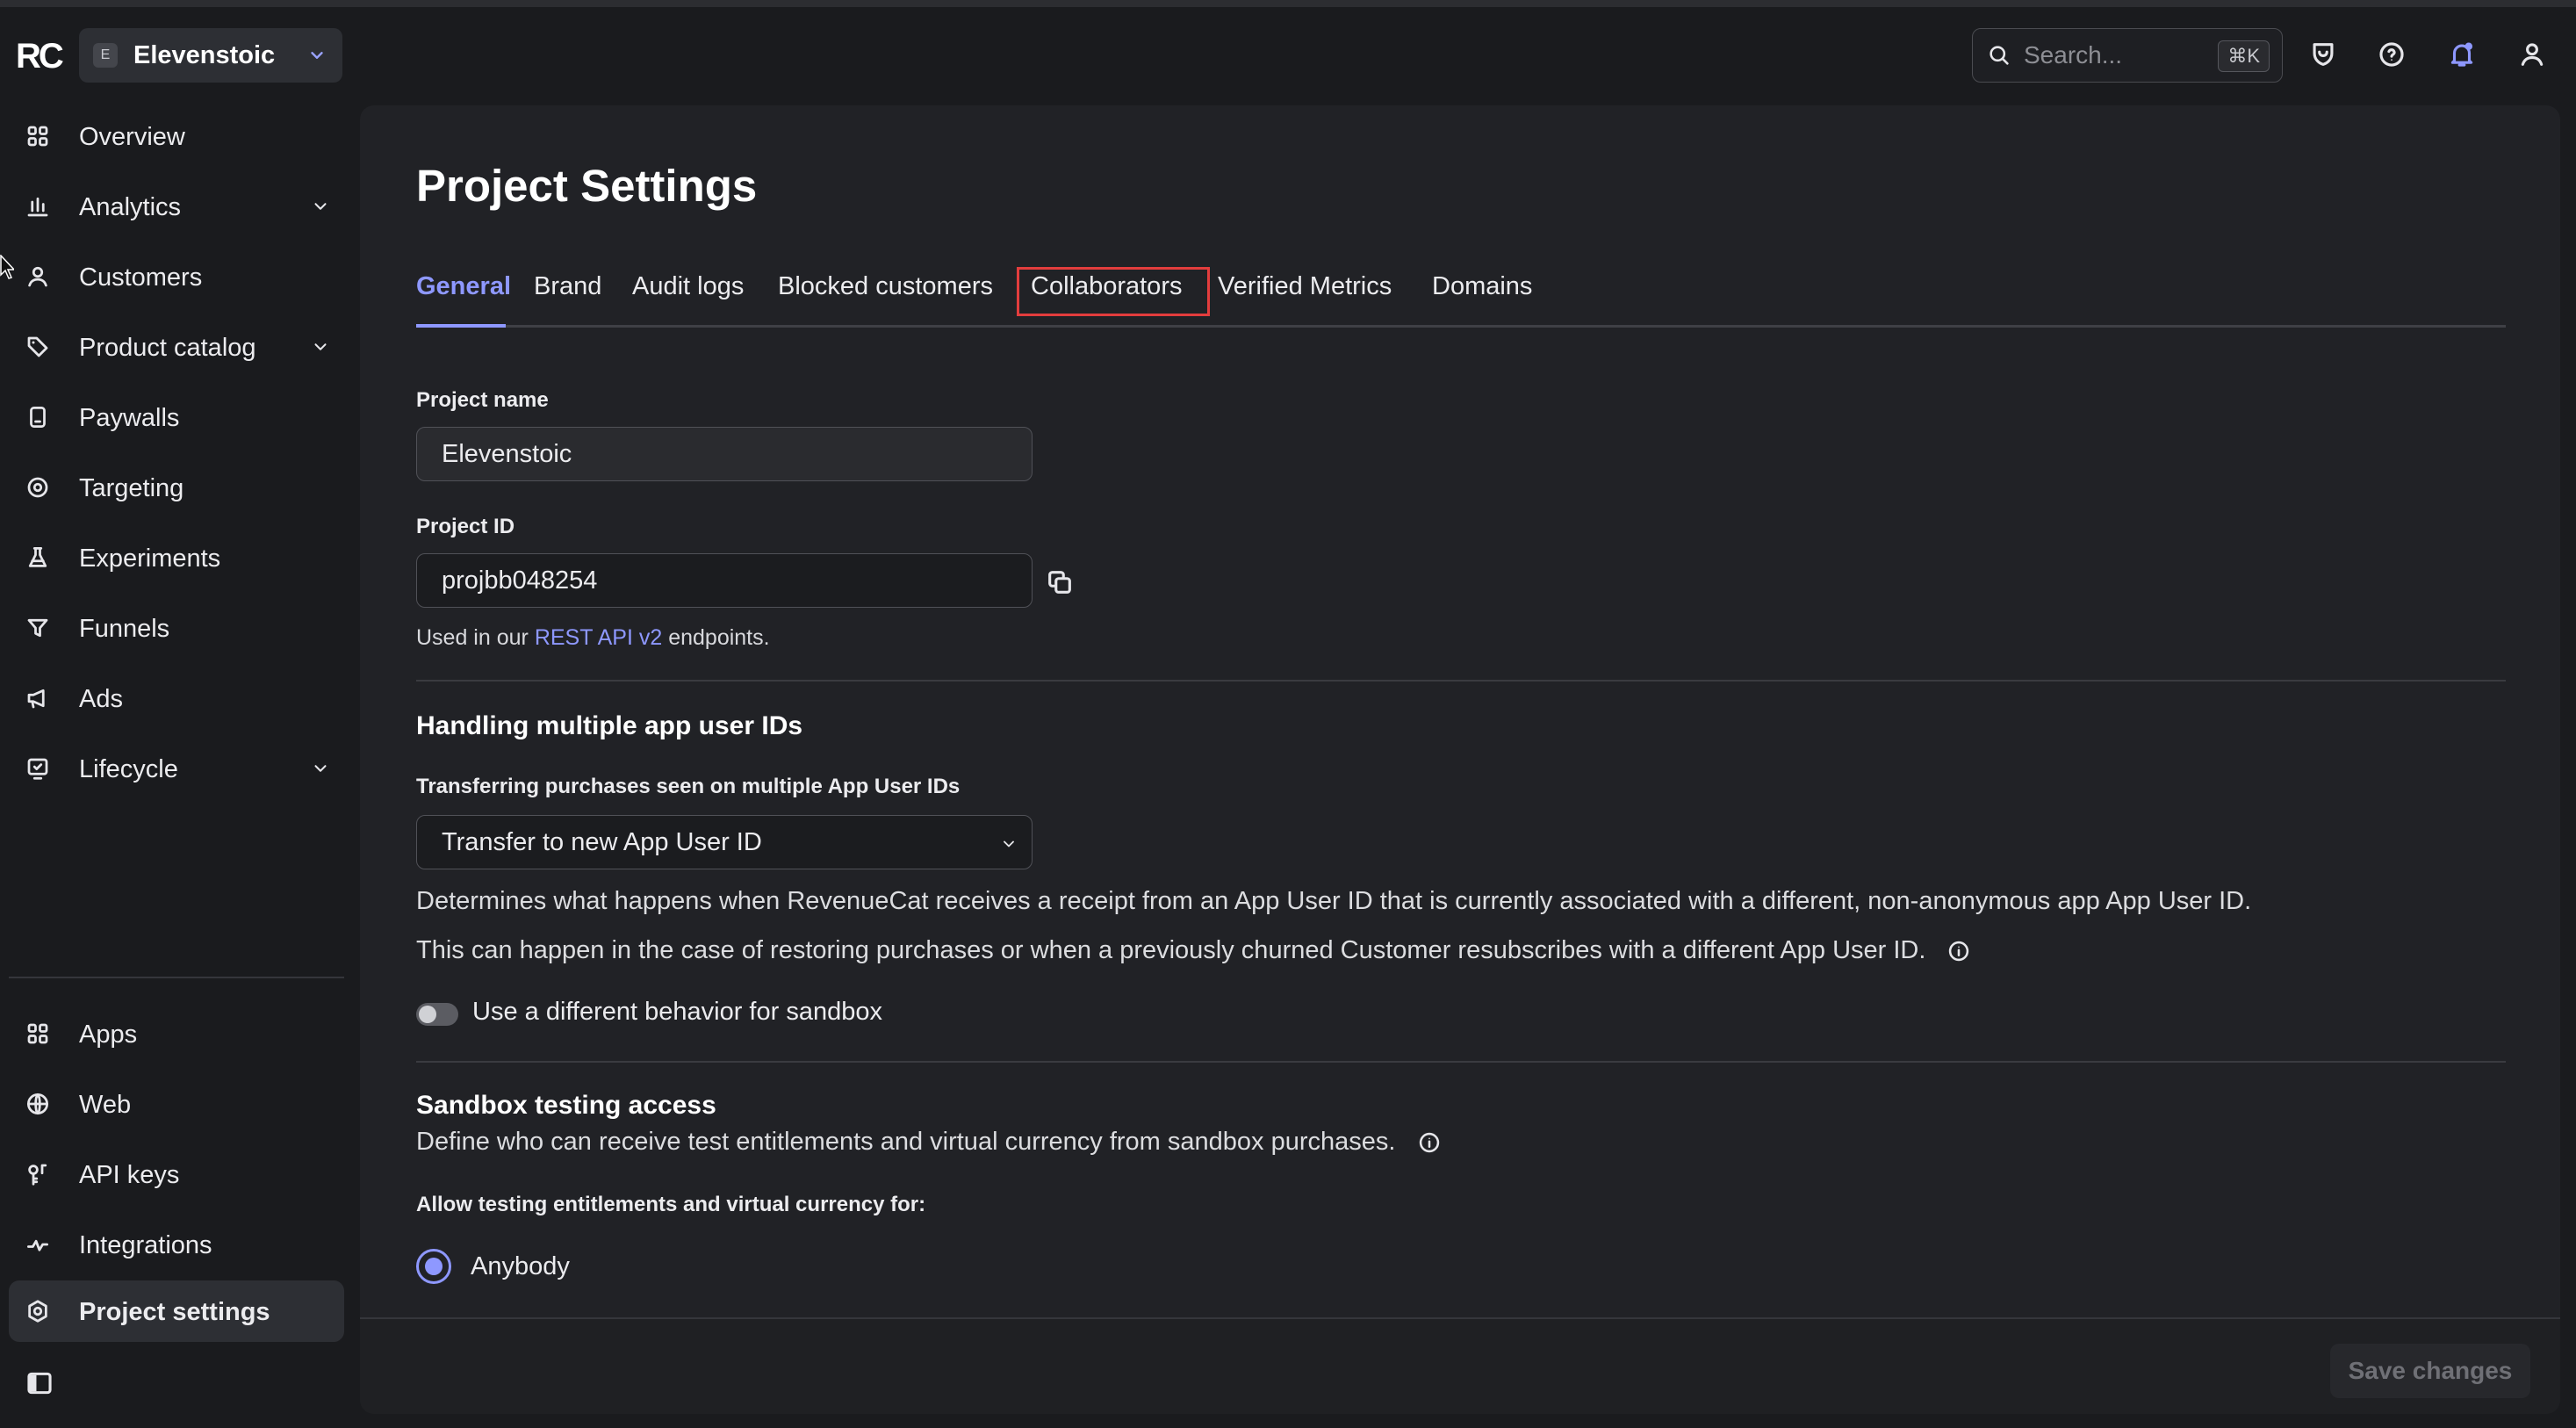 This screenshot has height=1428, width=2576. I want to click on sidebar-item-experiments: Experiments, so click(176, 557).